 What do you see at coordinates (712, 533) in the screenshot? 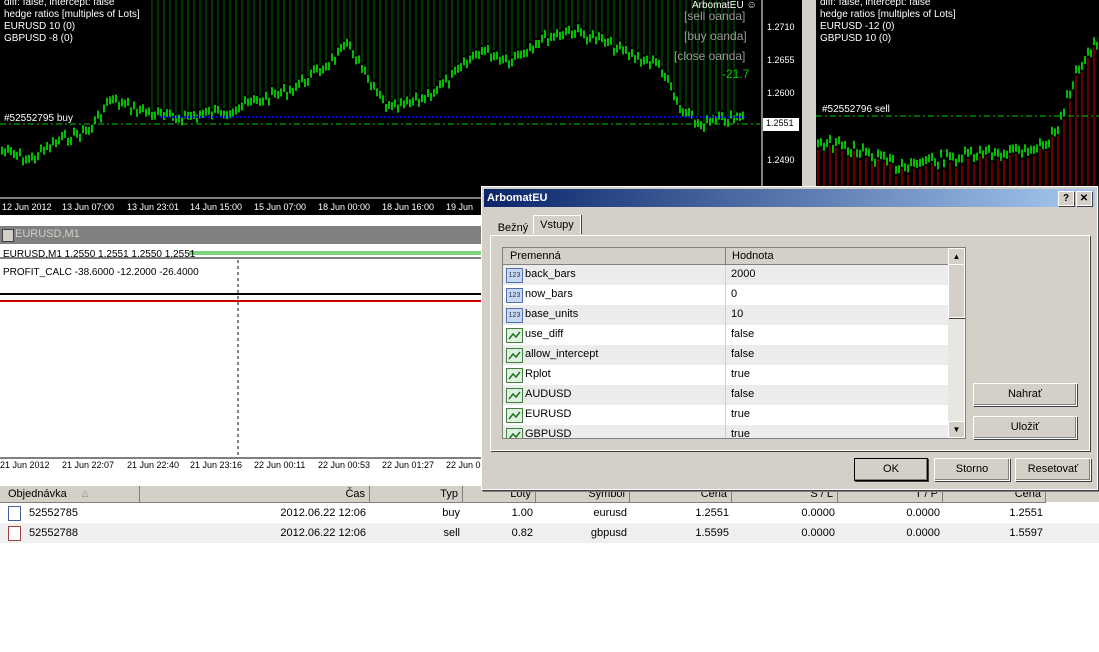
I see `order-price: 1.5595` at bounding box center [712, 533].